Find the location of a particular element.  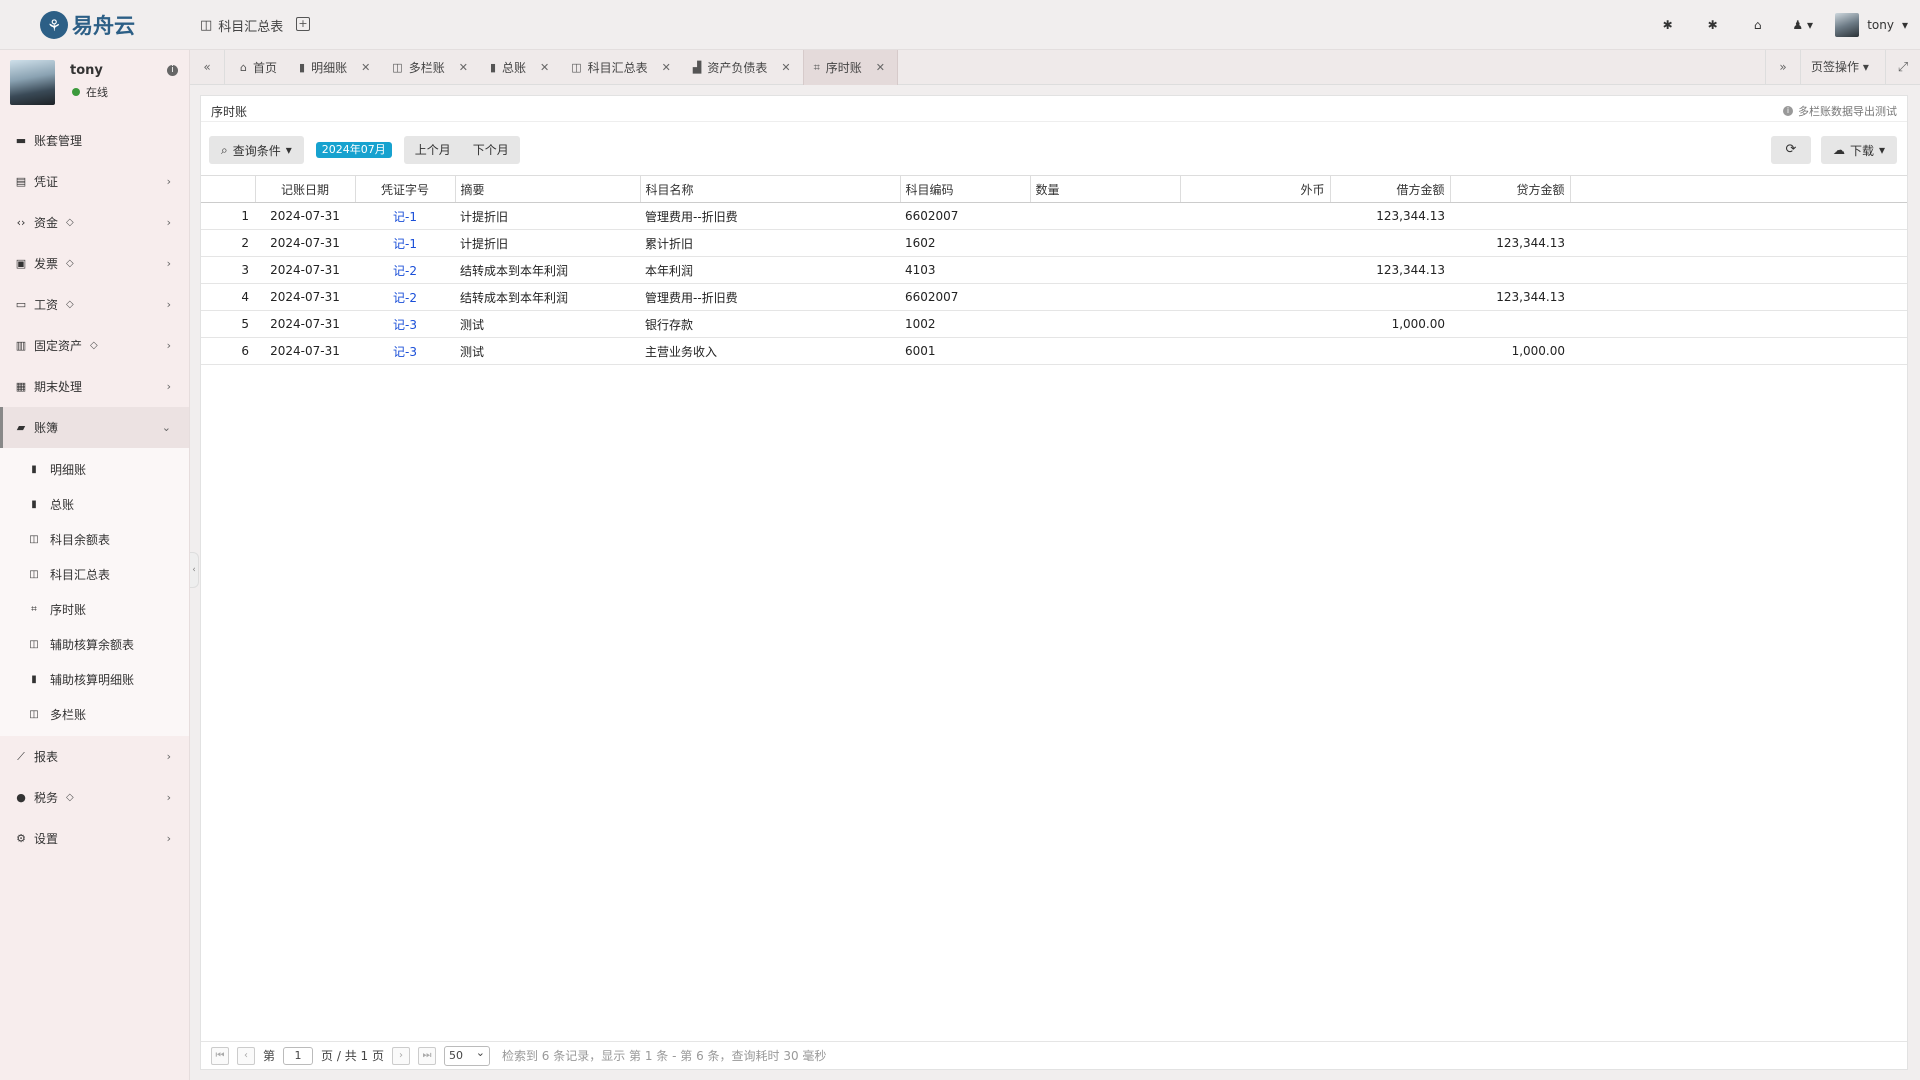

sidebar-item-settings: ⚙ 设置 › is located at coordinates (94, 838).